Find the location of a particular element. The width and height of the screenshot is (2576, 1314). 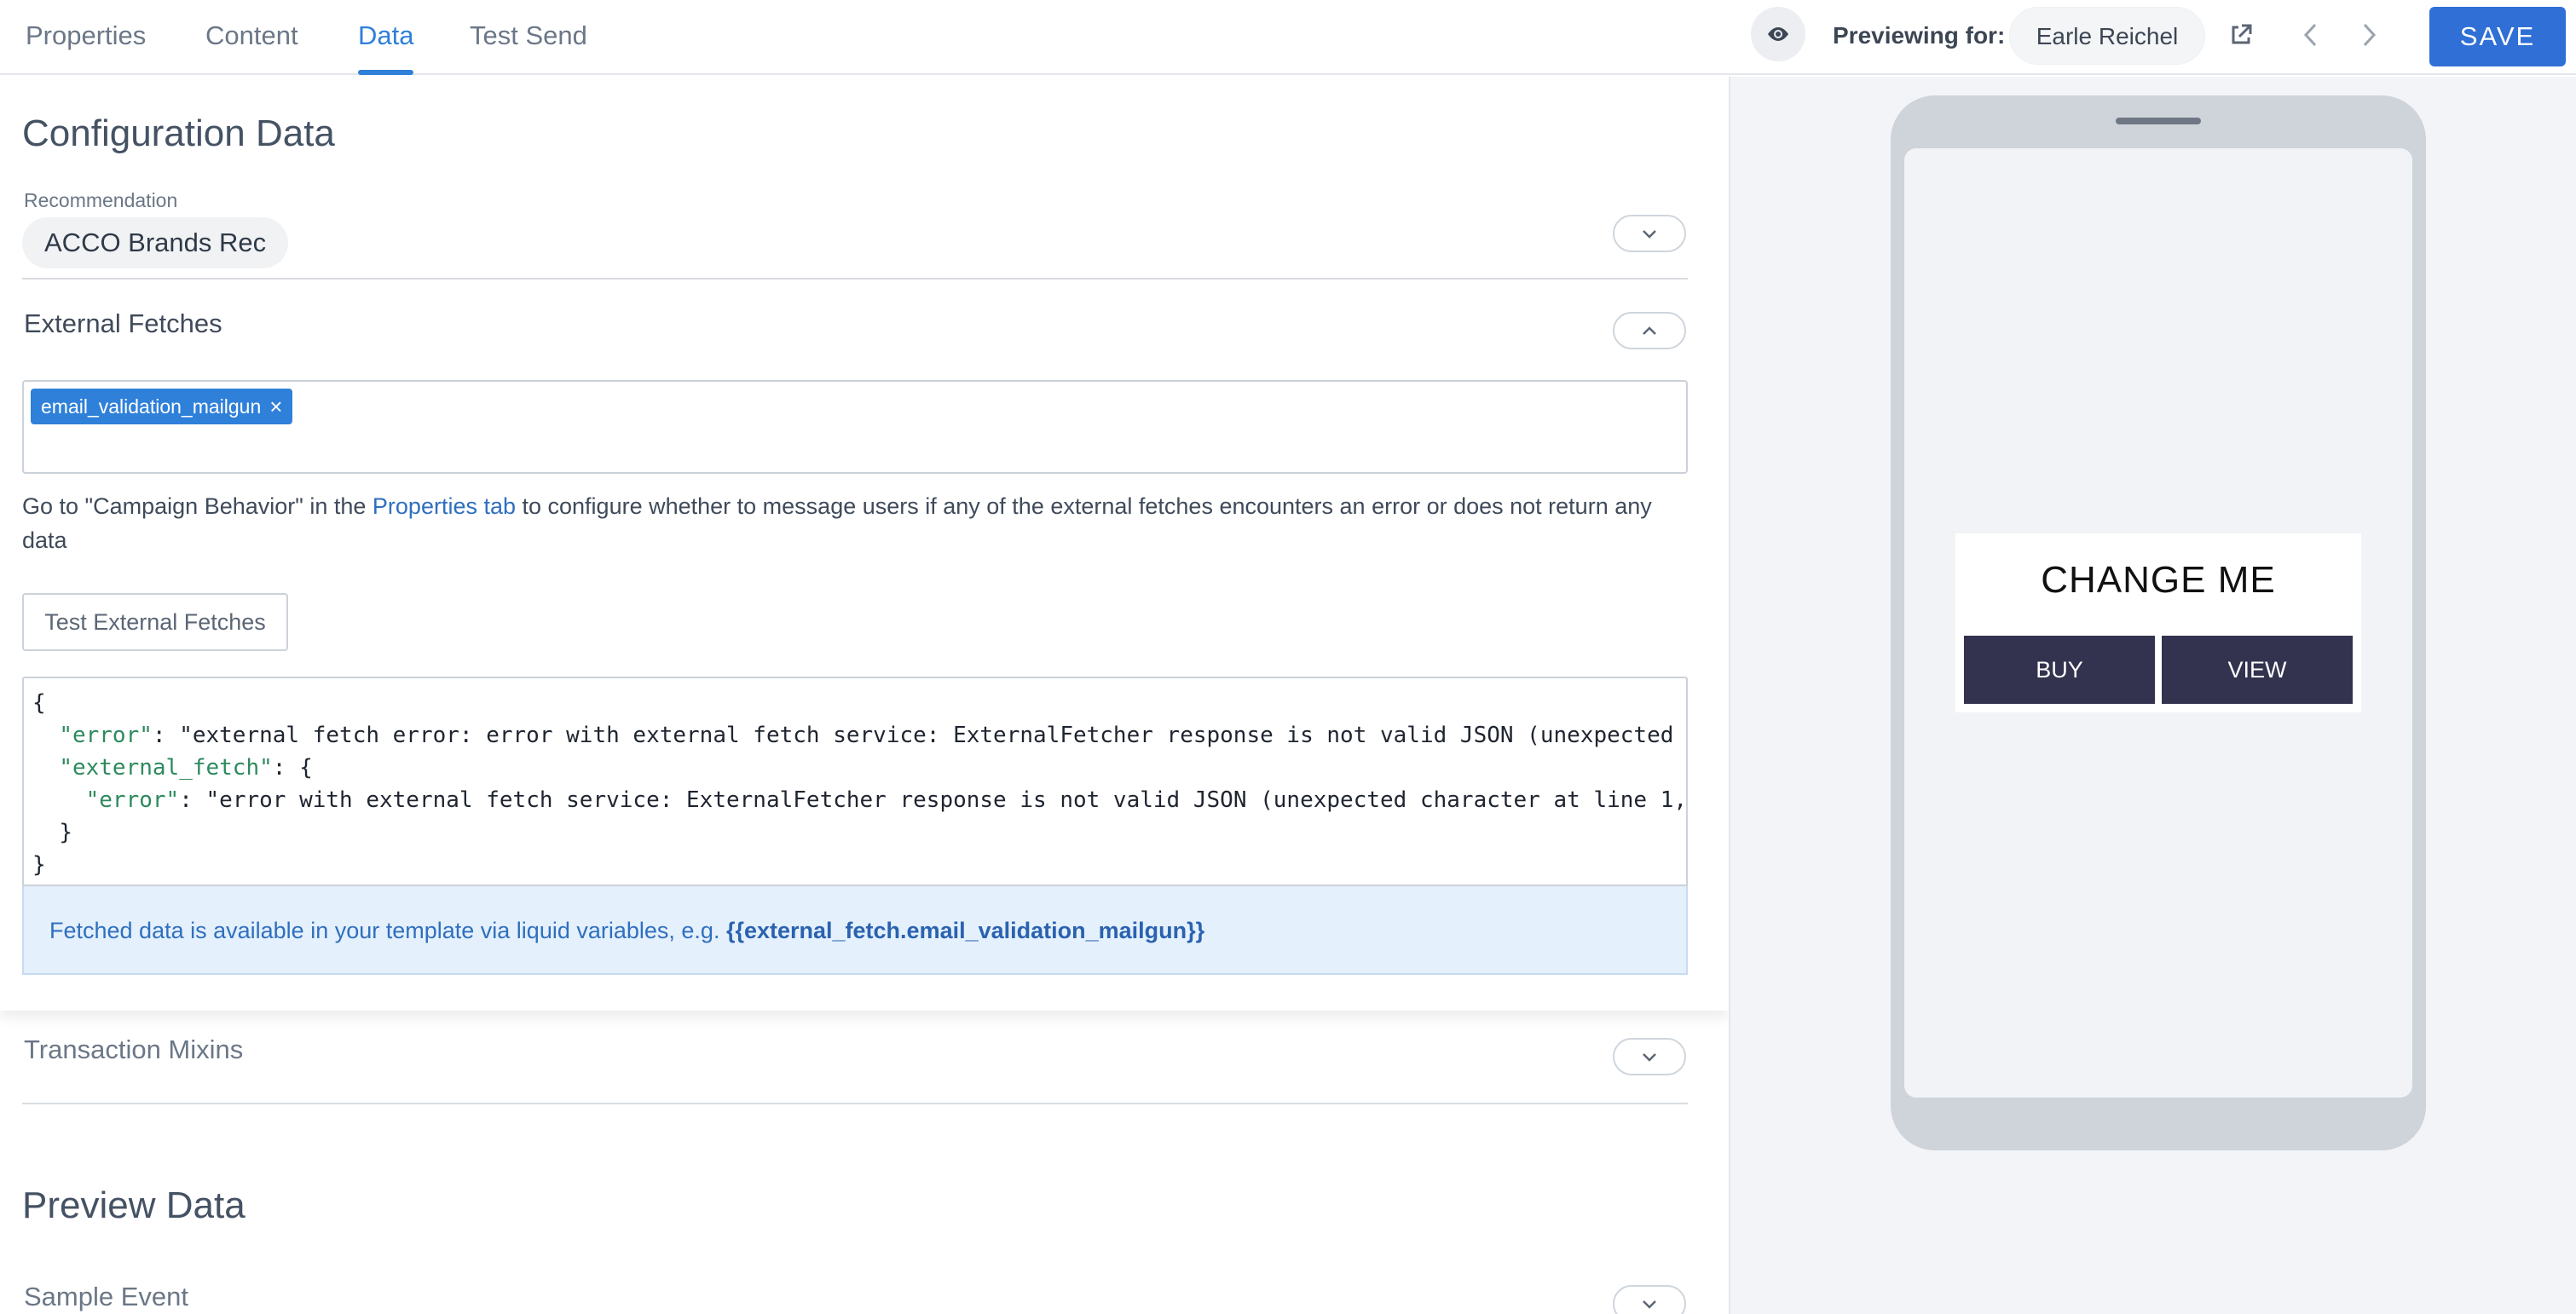

phone-speaker is located at coordinates (2158, 121).